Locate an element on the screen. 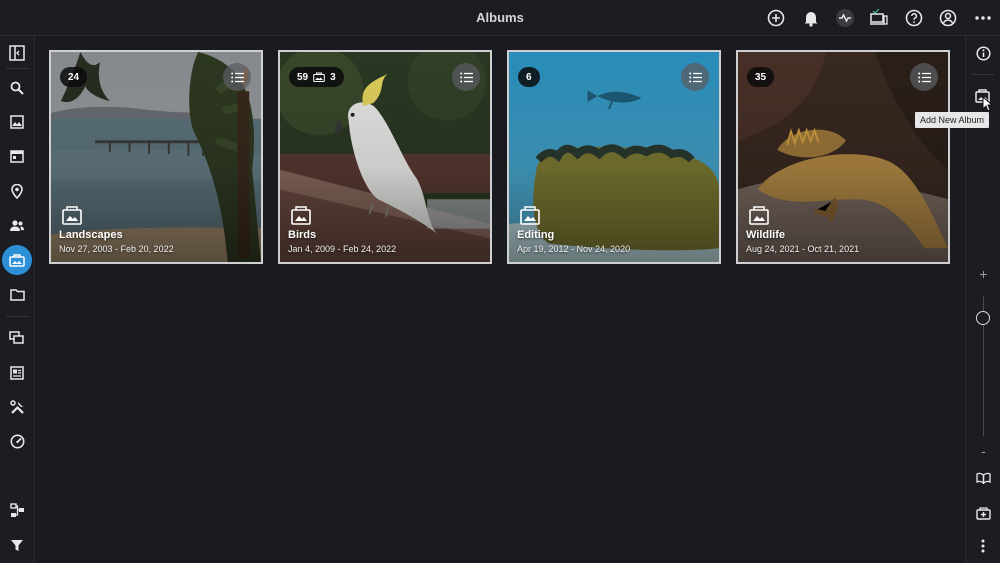  folders-icon is located at coordinates (17, 294).